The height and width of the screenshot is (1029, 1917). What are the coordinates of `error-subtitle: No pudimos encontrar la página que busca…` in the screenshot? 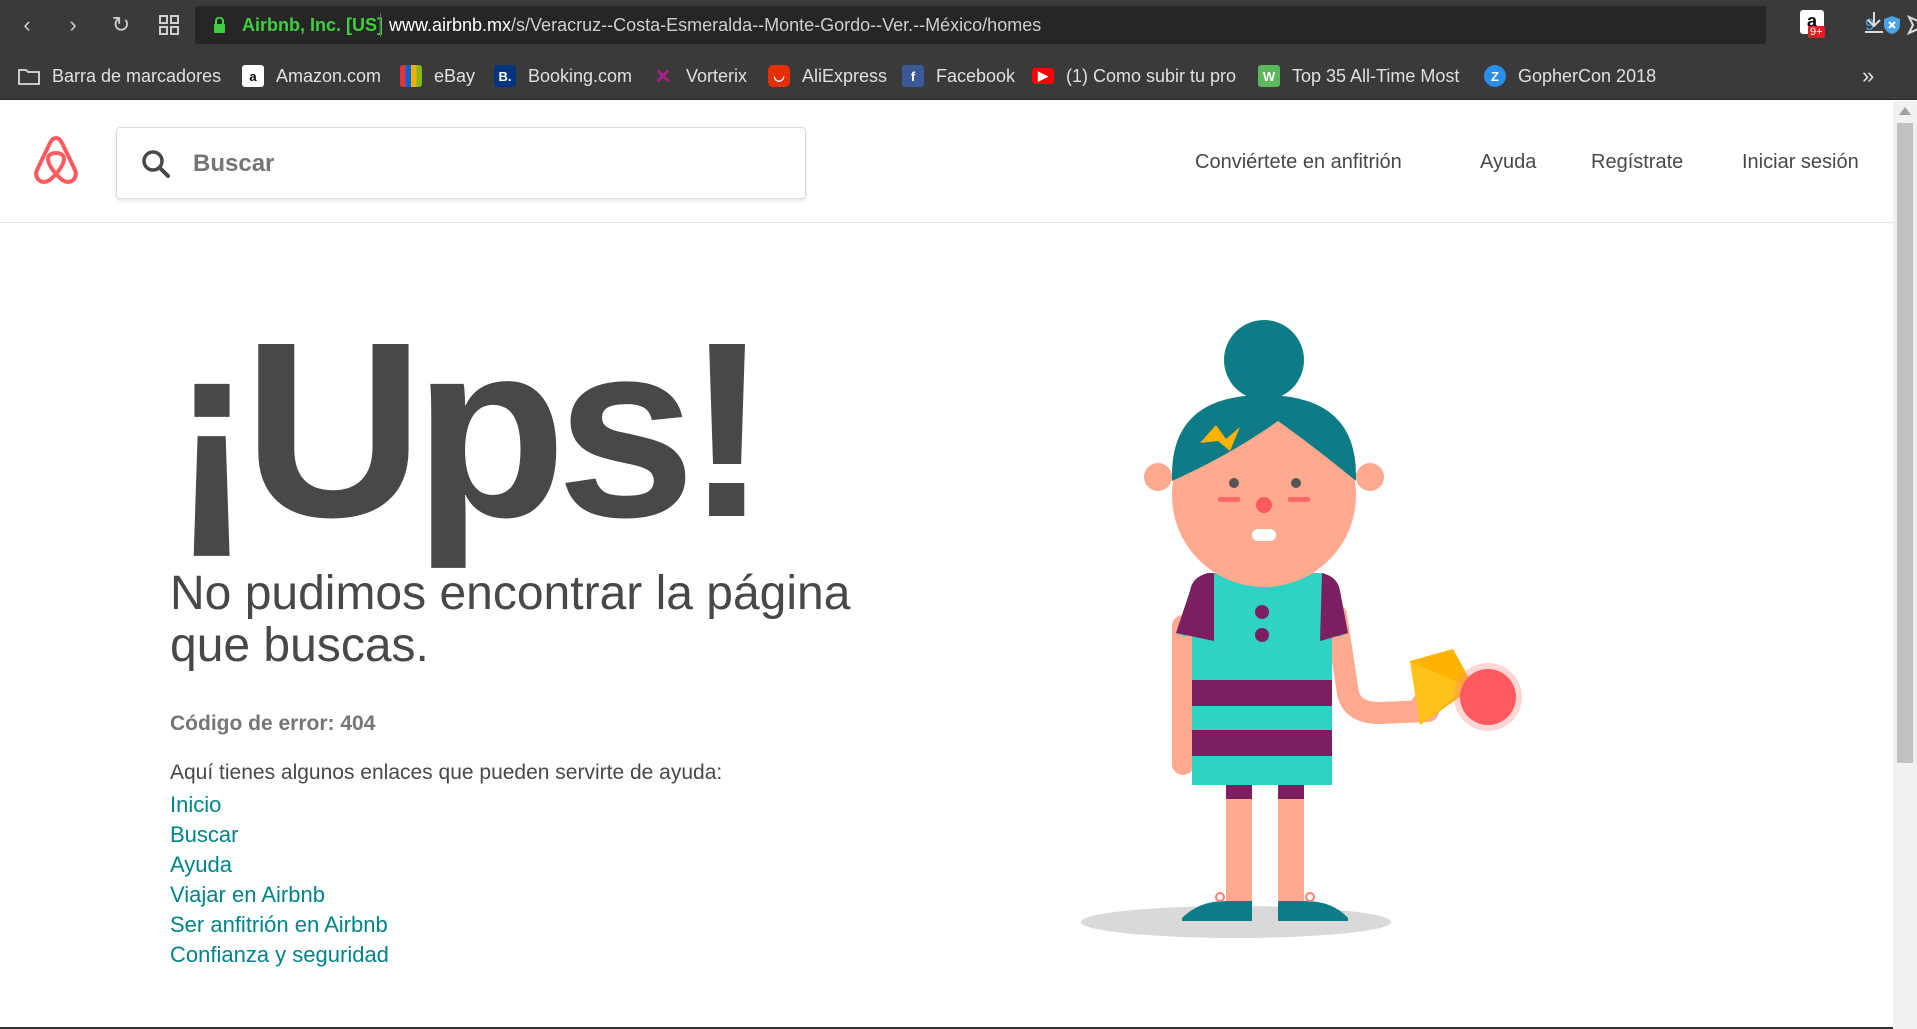 It's located at (510, 619).